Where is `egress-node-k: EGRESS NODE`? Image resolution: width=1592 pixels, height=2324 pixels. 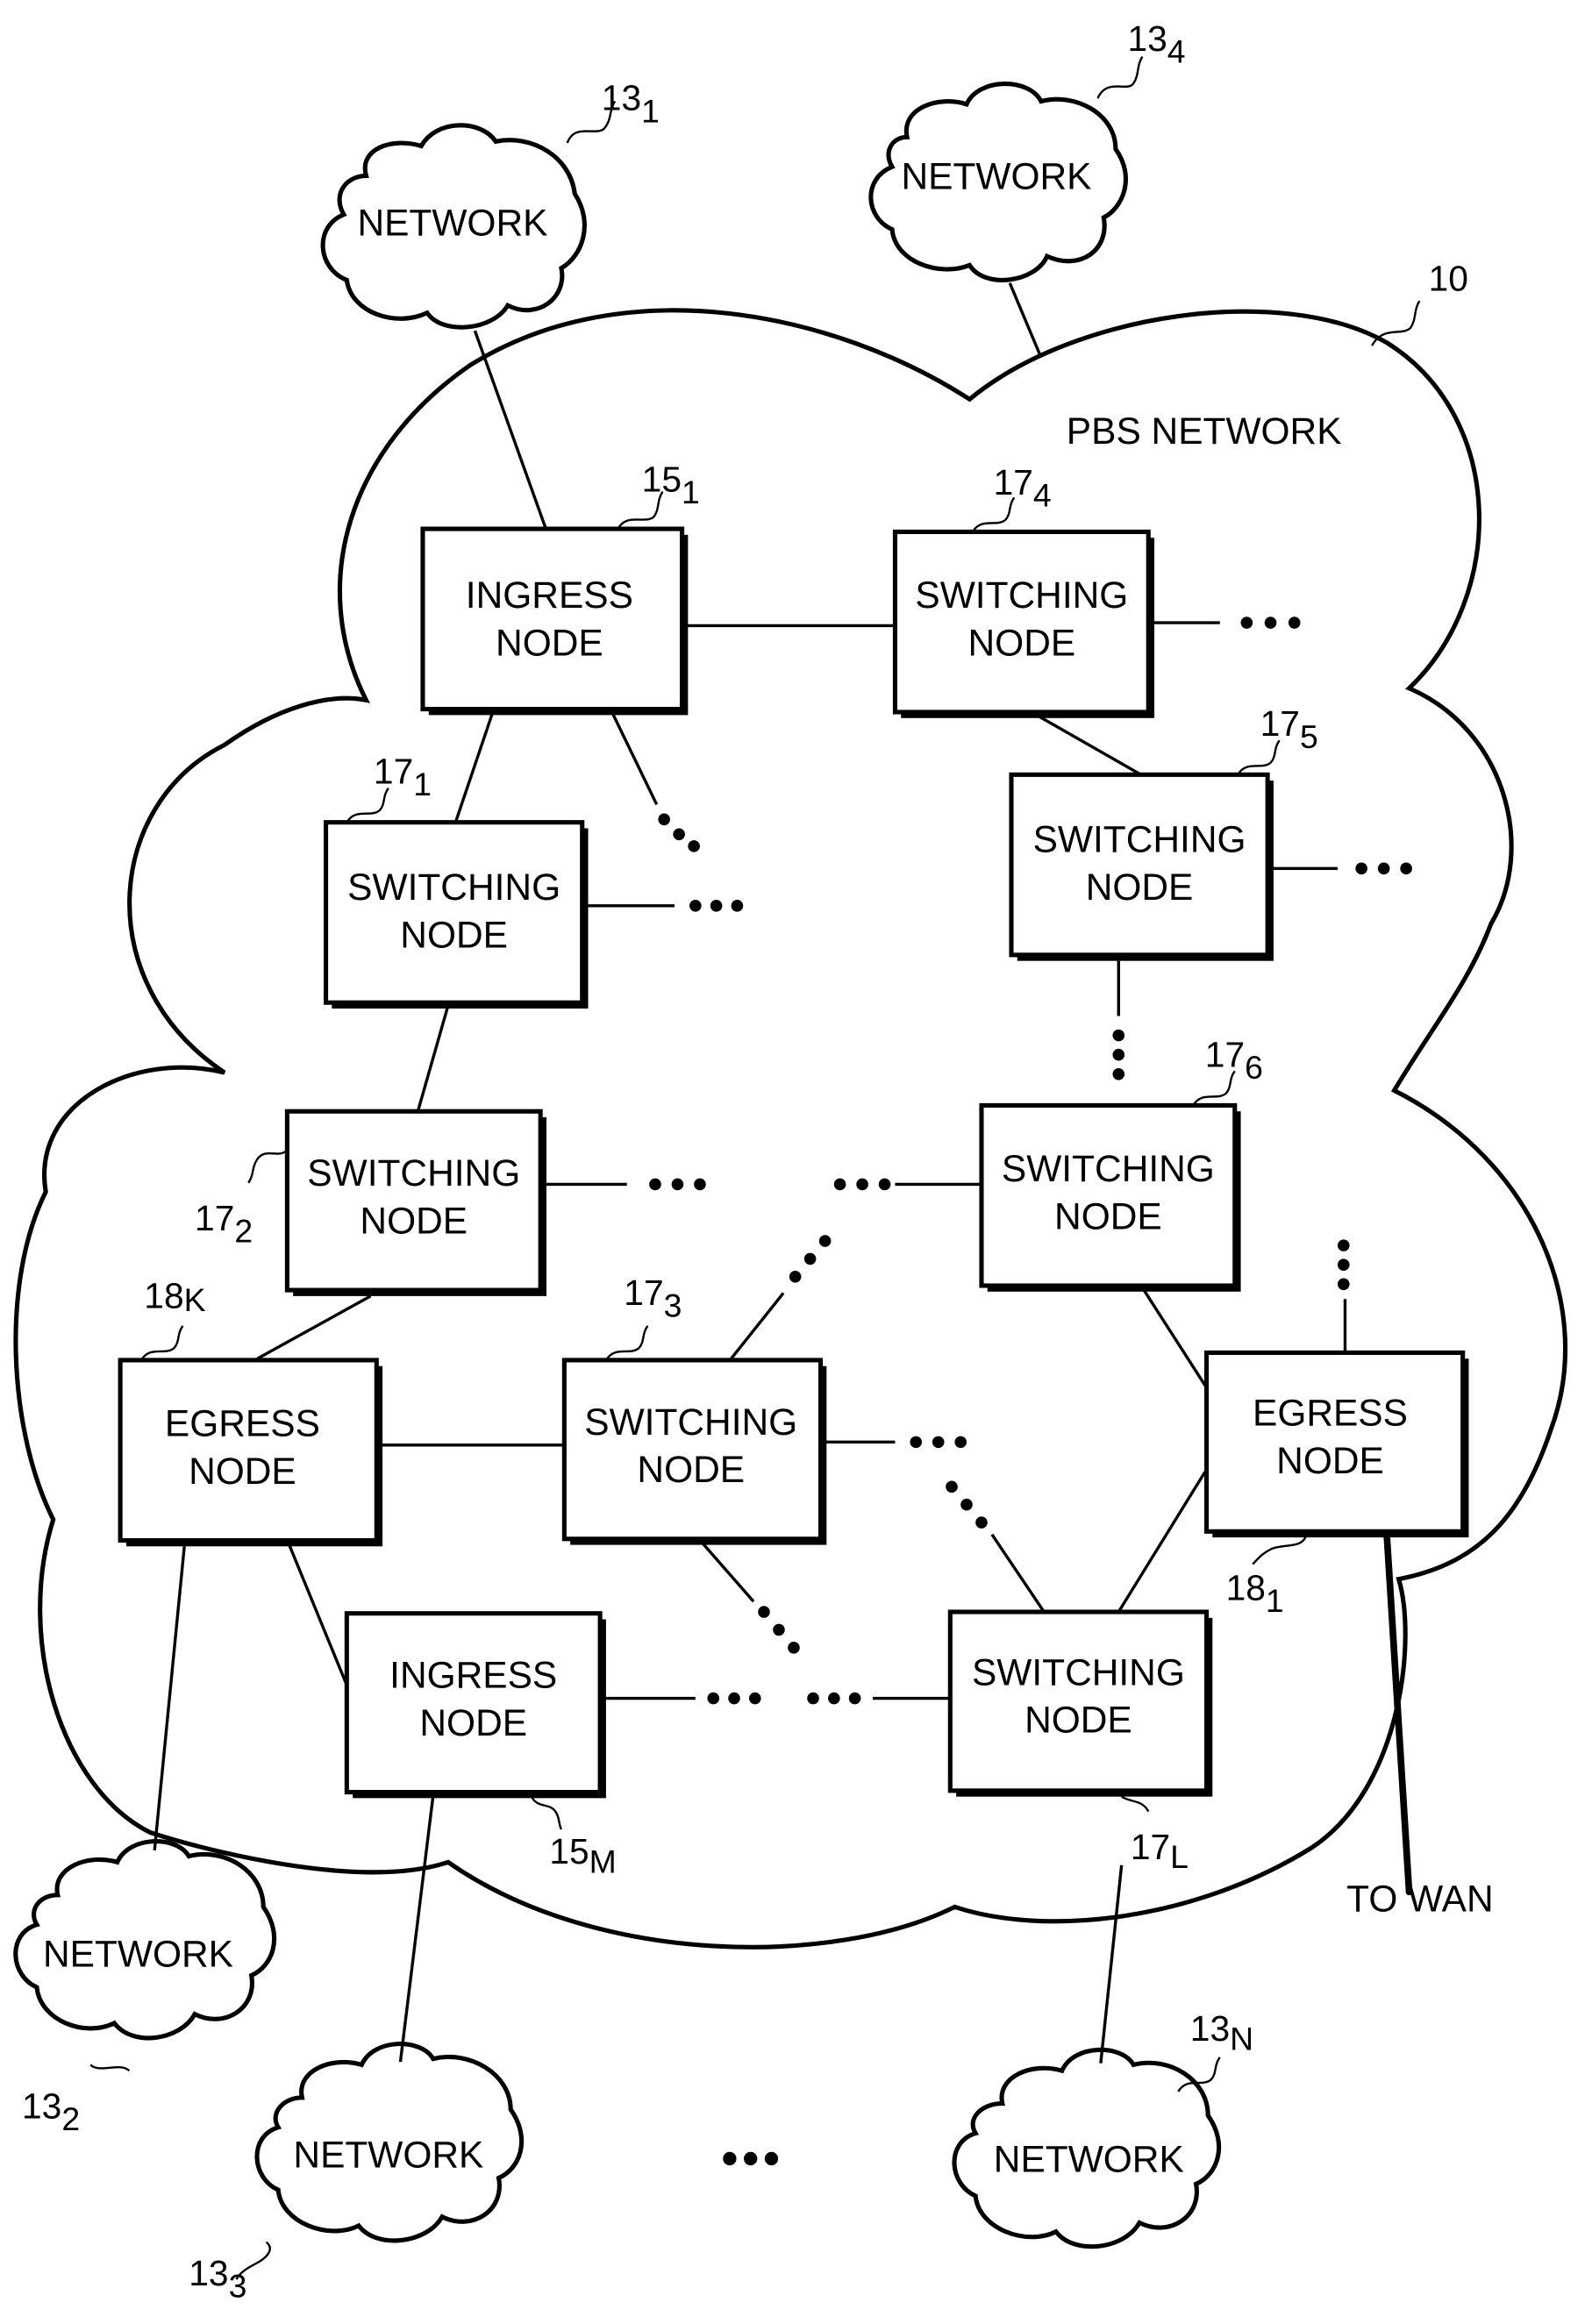
egress-node-k: EGRESS NODE is located at coordinates (251, 1452).